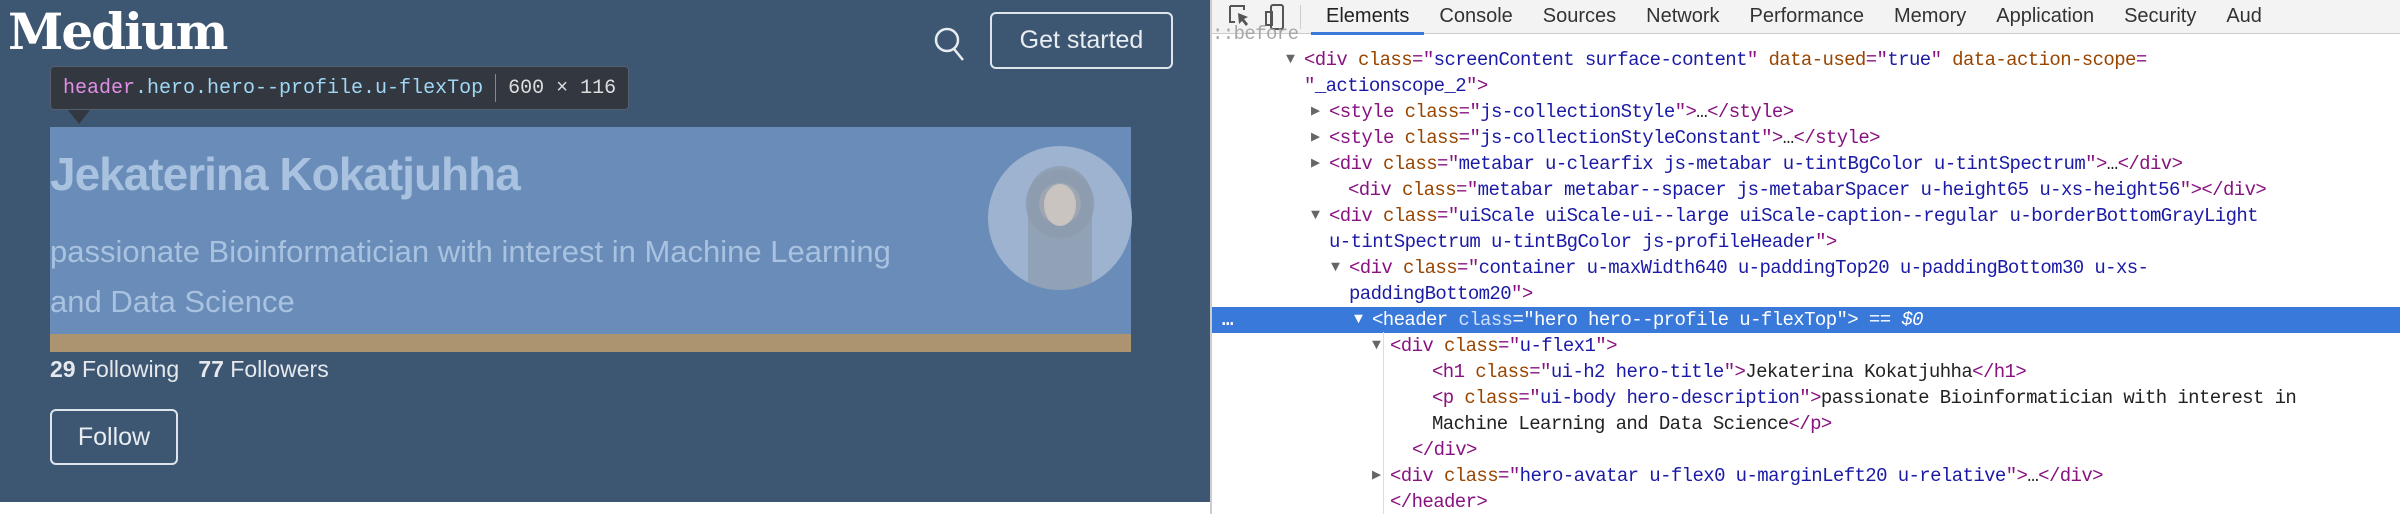 The width and height of the screenshot is (2400, 514). I want to click on tooltip-tag: header, so click(99, 88).